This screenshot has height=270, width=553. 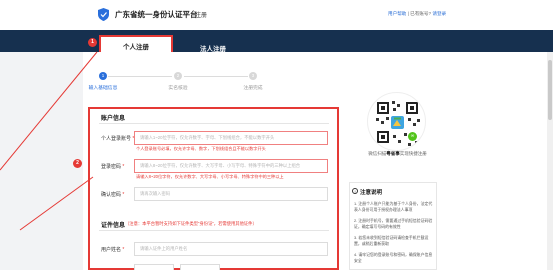 I want to click on callout-badge-2: 2, so click(x=77, y=163).